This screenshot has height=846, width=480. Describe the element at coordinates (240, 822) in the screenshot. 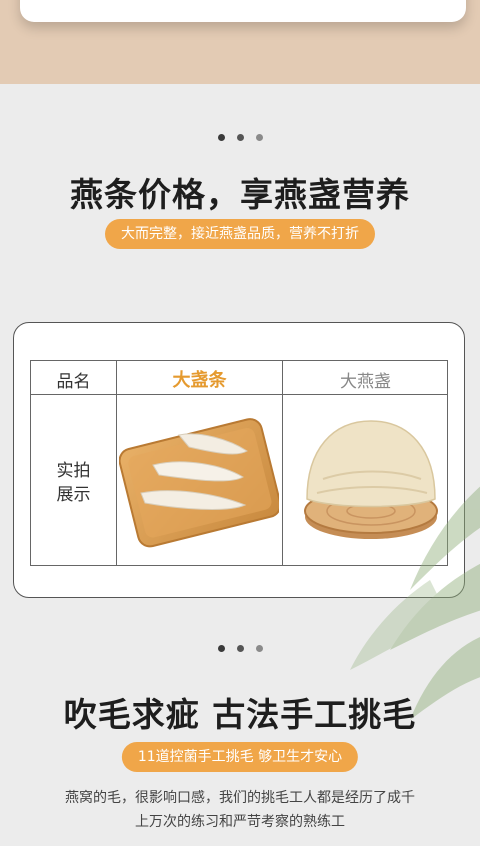

I see `description-line: 上万次的练习和严苛考察的熟练工` at that location.